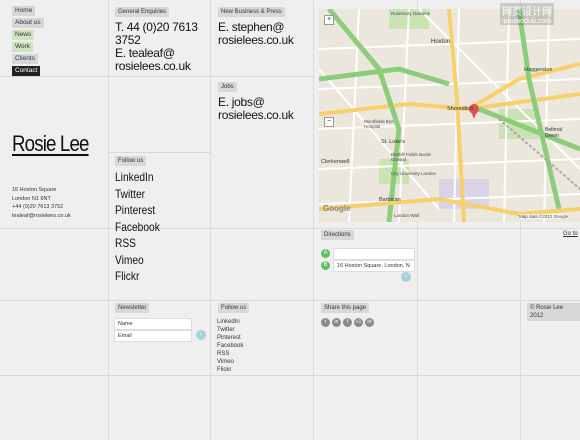 This screenshot has width=580, height=440. Describe the element at coordinates (553, 133) in the screenshot. I see `map-label: Bethnal Green` at that location.